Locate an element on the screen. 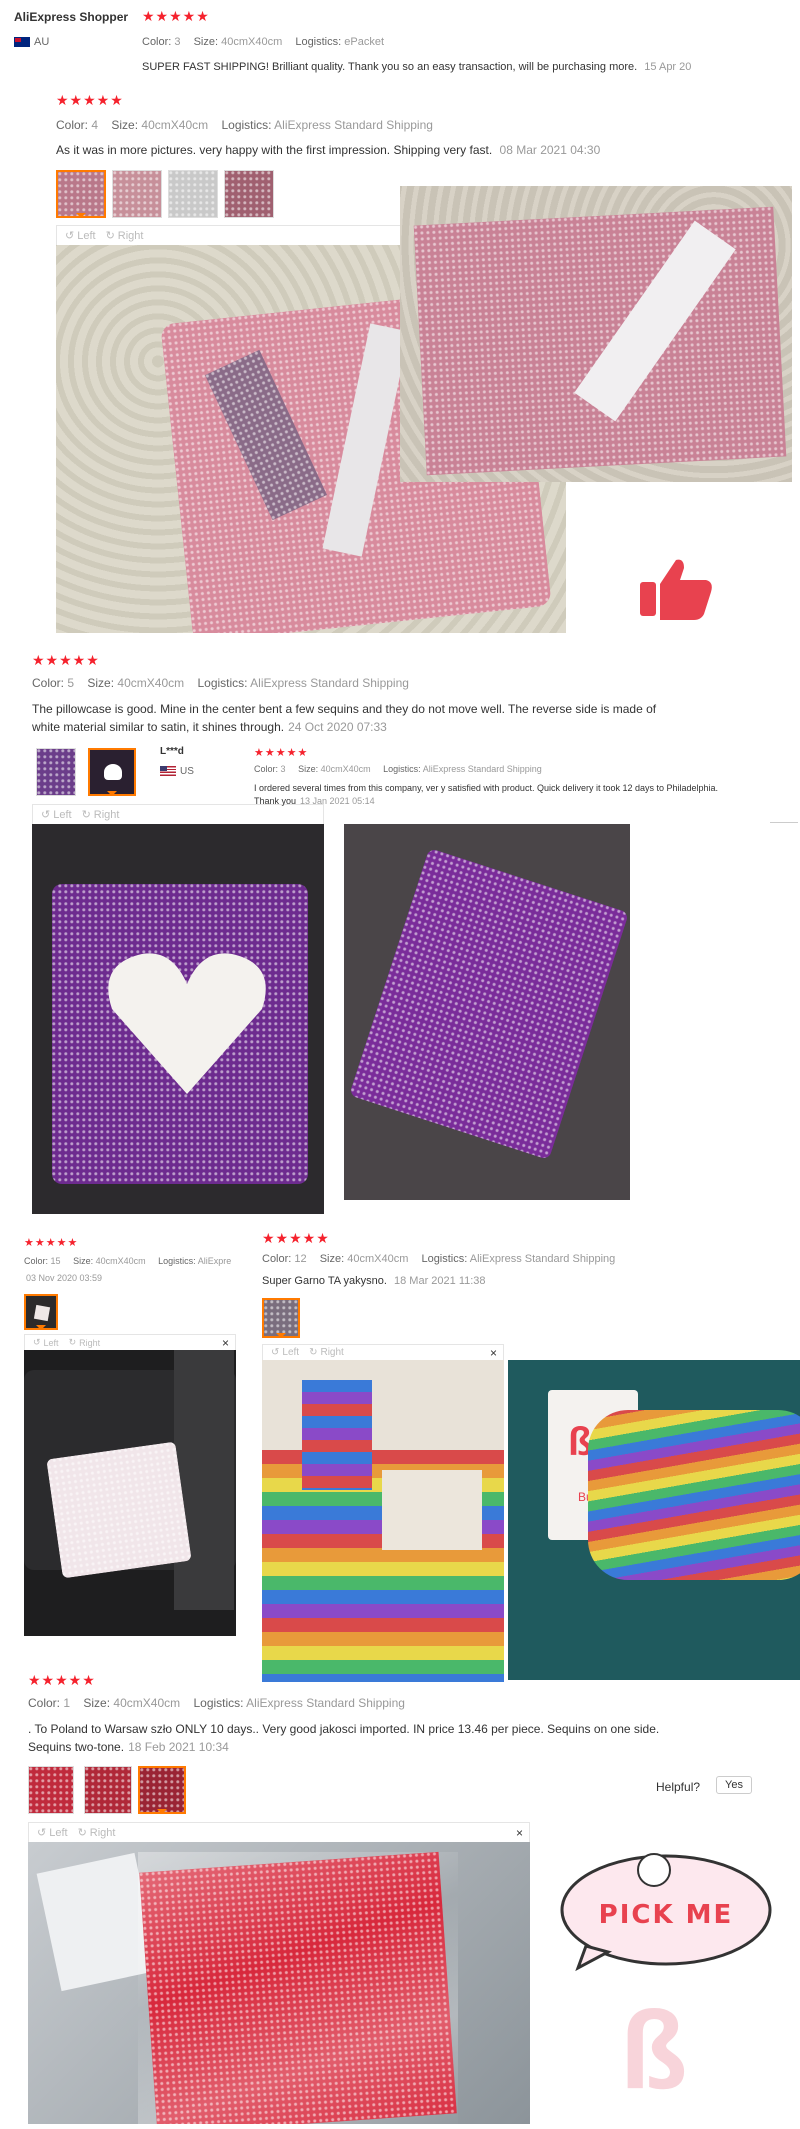 The image size is (800, 2129). buyer-country: AU is located at coordinates (31, 42).